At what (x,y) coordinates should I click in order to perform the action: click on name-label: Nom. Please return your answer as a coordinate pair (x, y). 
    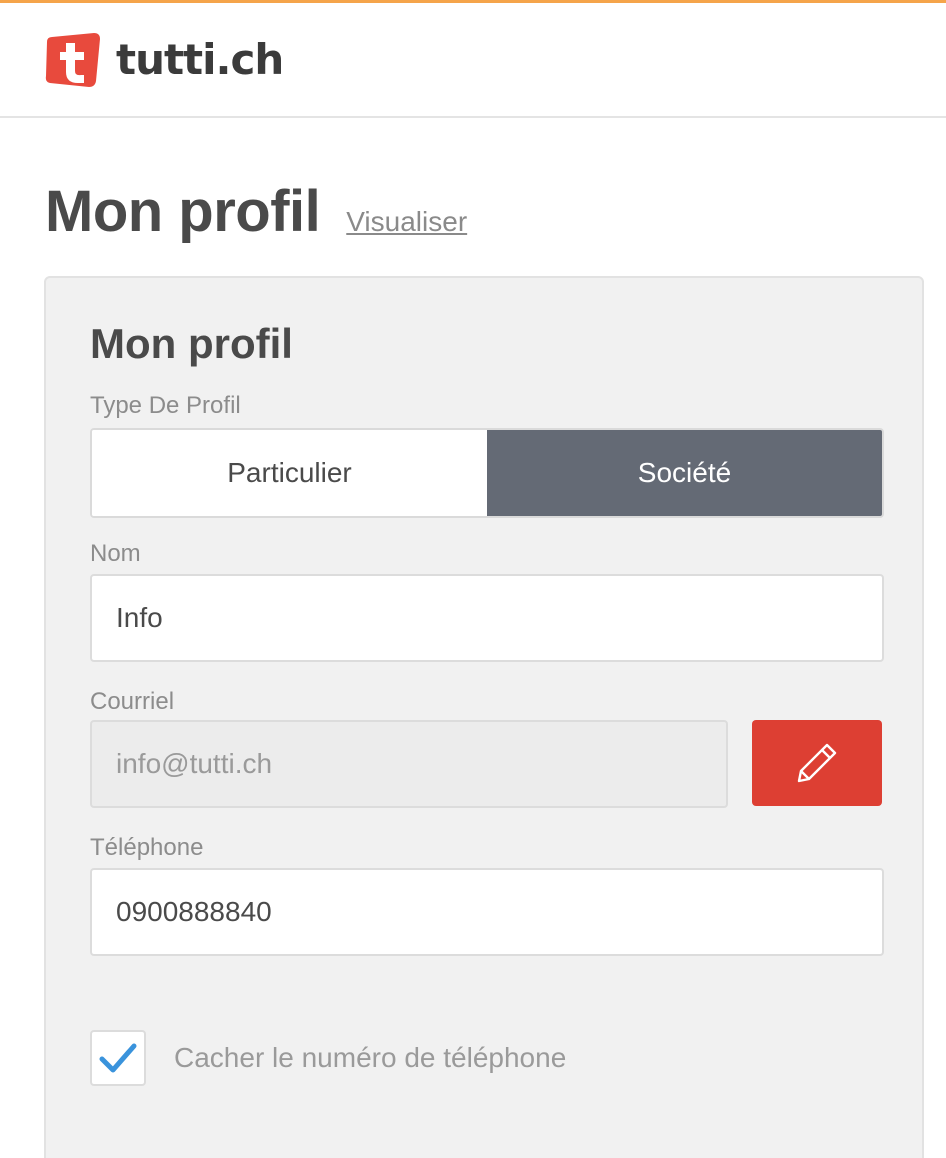
    Looking at the image, I should click on (115, 553).